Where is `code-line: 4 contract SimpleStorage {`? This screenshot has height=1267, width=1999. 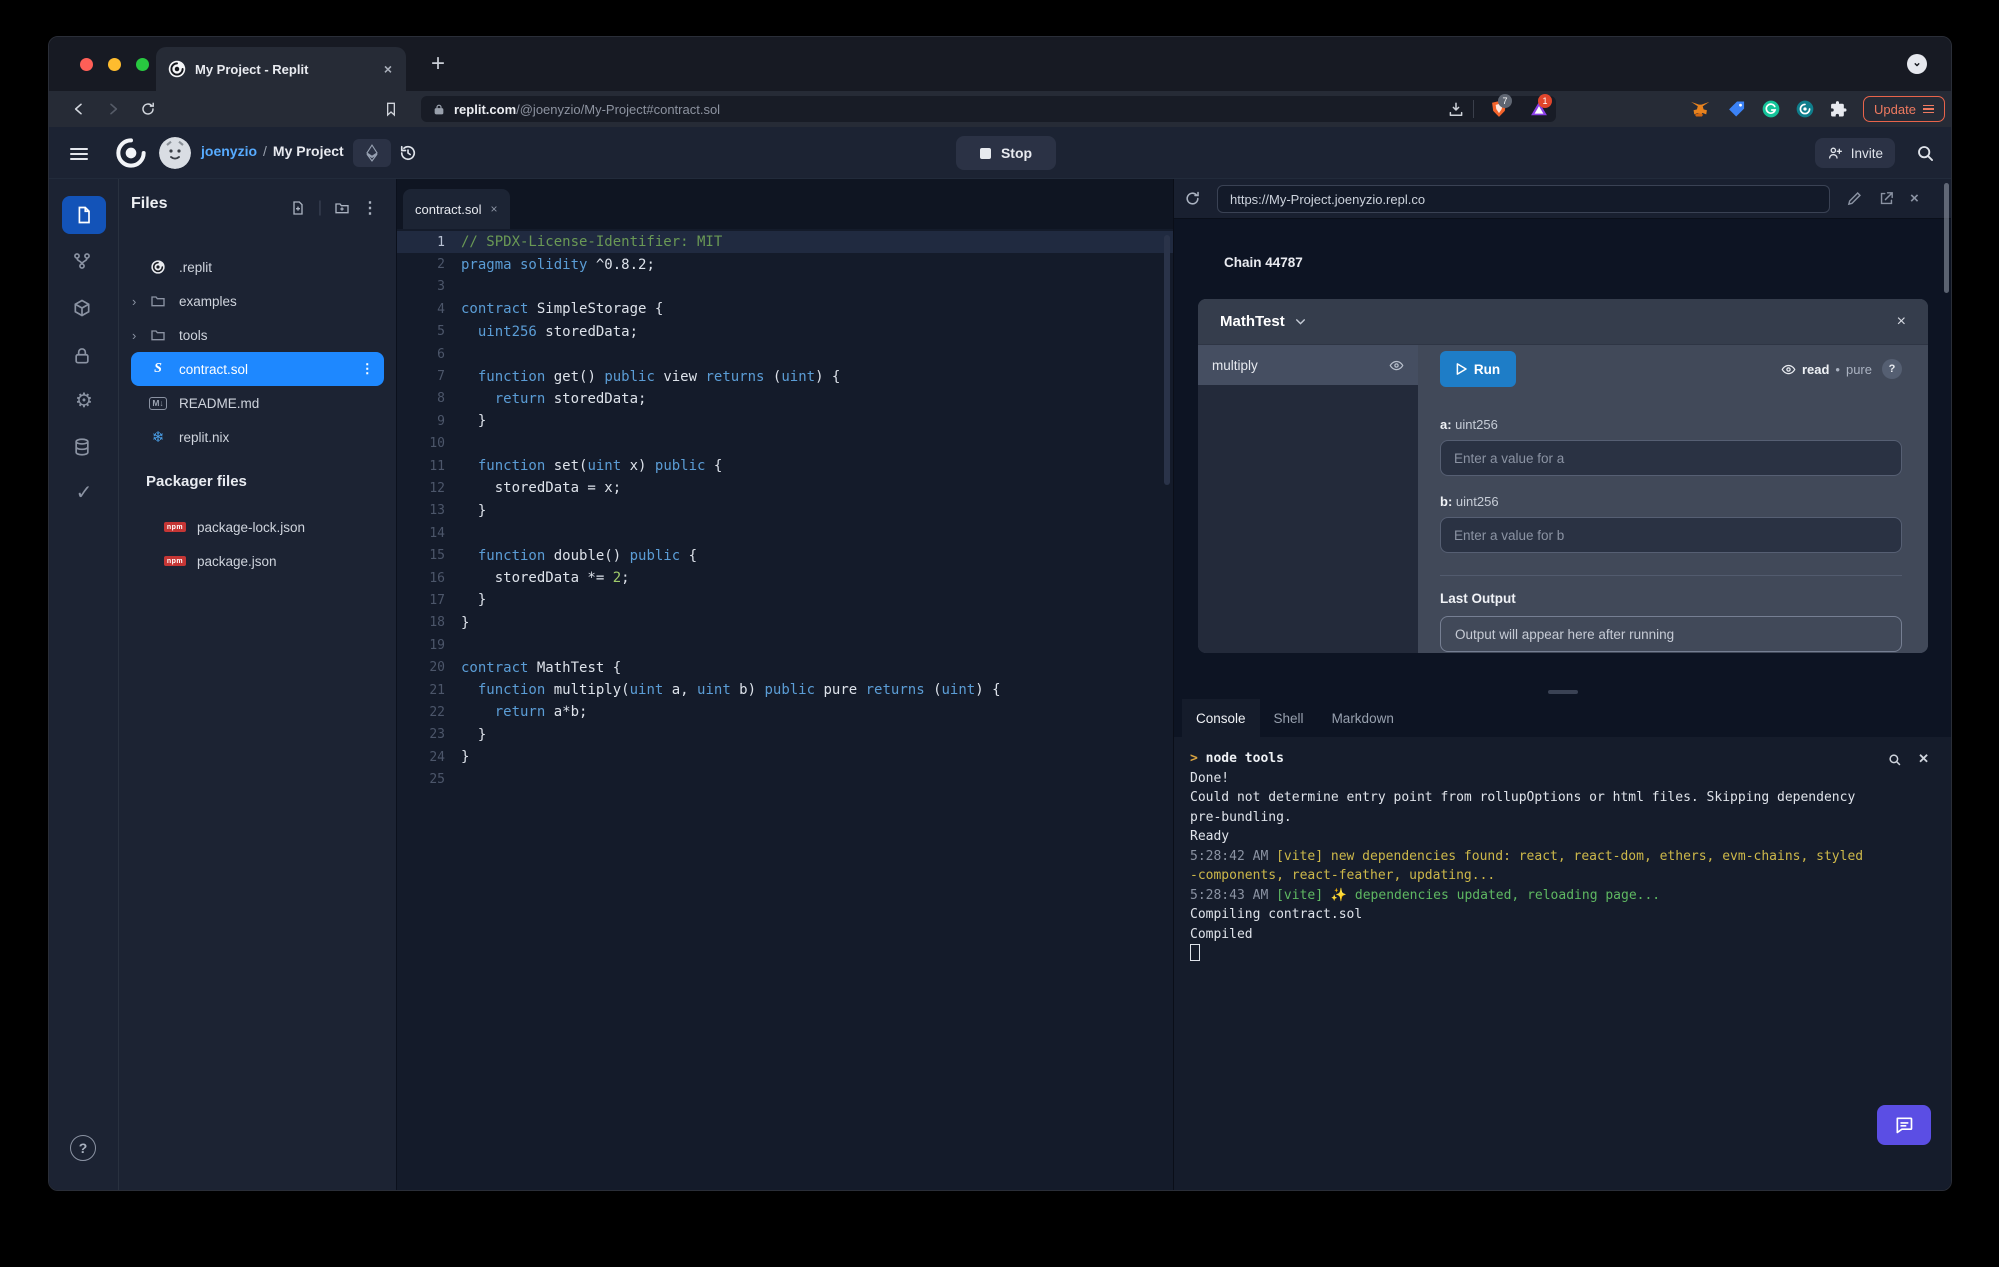
code-line: 4 contract SimpleStorage { is located at coordinates (785, 309).